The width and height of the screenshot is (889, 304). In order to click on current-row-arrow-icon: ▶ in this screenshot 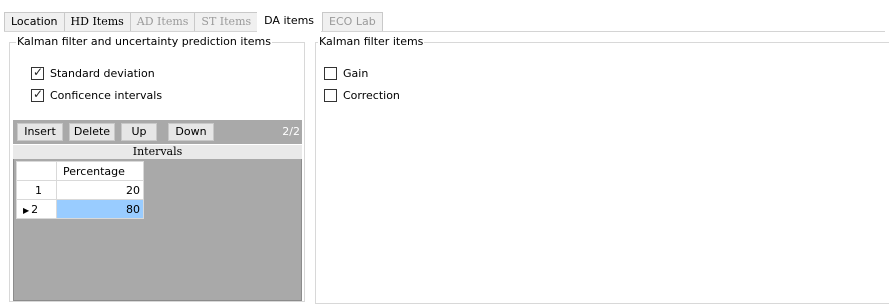, I will do `click(26, 210)`.